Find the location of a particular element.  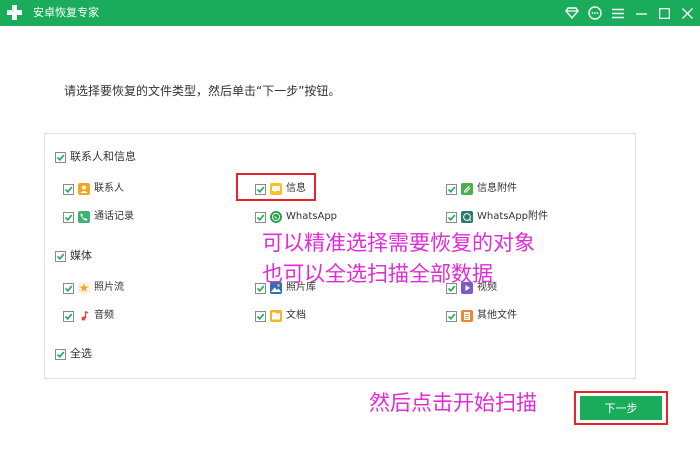

photostream-icon is located at coordinates (84, 288).